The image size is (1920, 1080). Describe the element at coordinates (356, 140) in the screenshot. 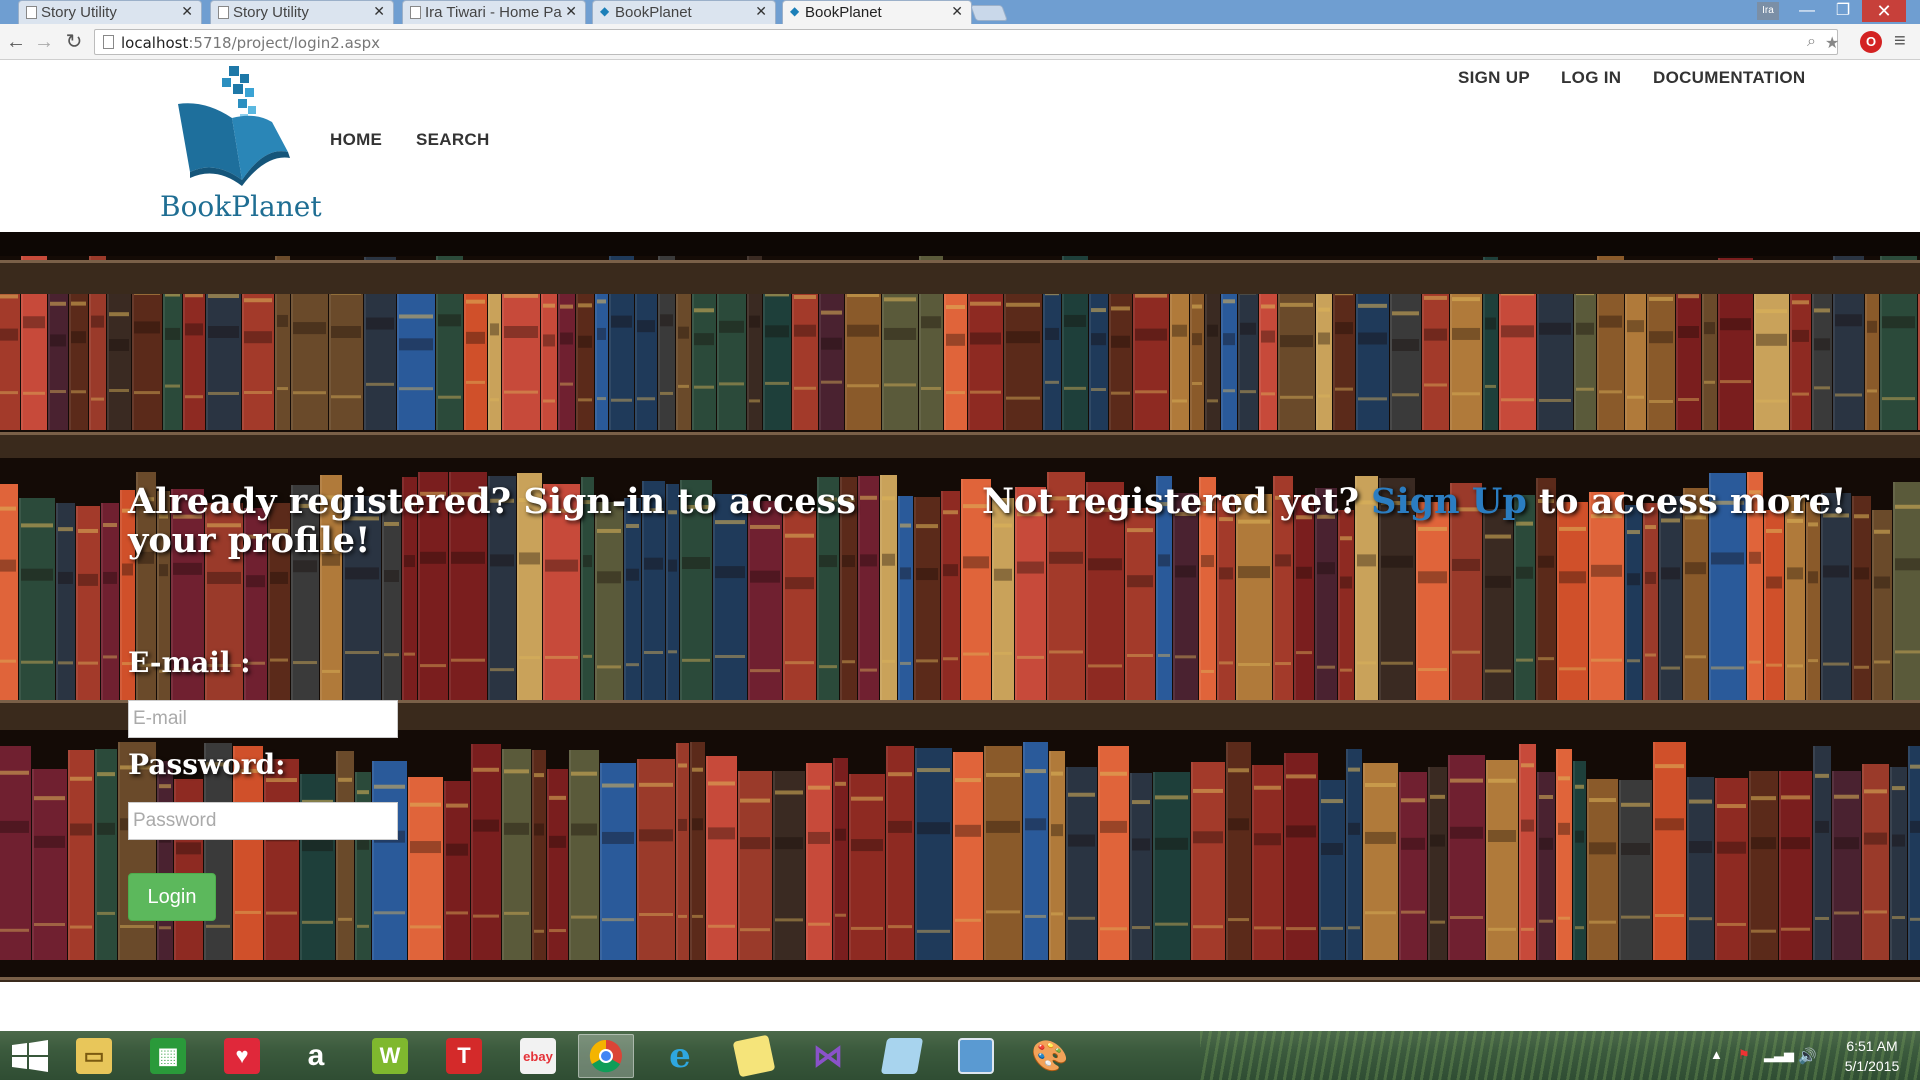

I see `nav-home: HOME` at that location.